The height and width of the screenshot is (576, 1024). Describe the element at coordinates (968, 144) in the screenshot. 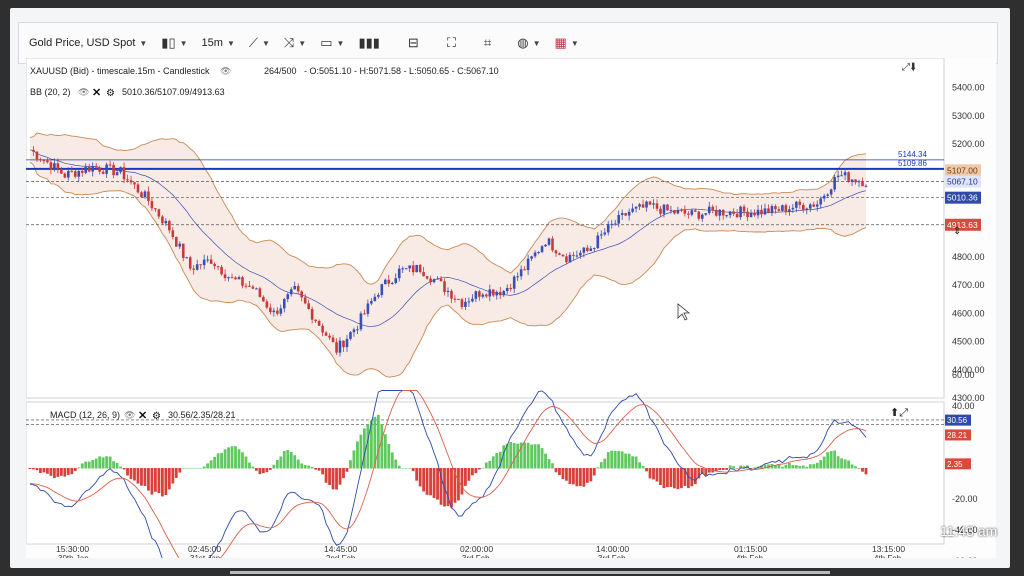

I see `price-tick: 5200.00` at that location.